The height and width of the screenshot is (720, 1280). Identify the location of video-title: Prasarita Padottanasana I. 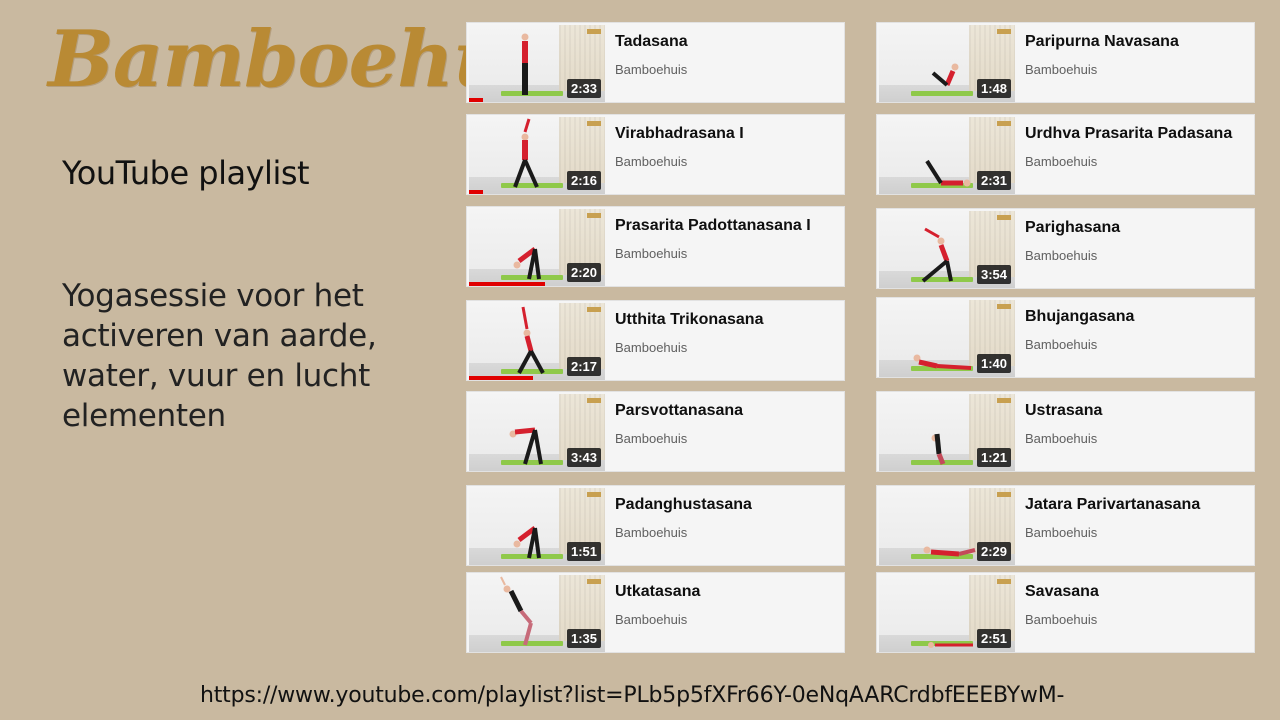
(727, 225).